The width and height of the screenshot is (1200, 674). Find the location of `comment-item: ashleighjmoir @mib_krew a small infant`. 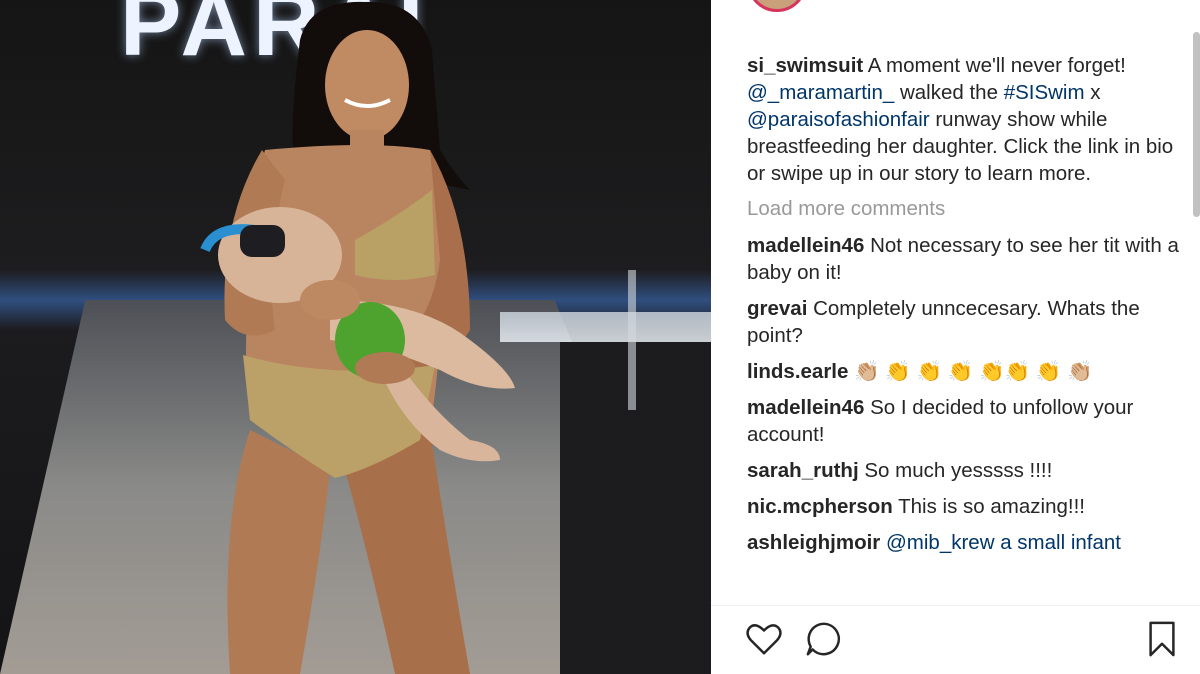

comment-item: ashleighjmoir @mib_krew a small infant is located at coordinates (967, 542).